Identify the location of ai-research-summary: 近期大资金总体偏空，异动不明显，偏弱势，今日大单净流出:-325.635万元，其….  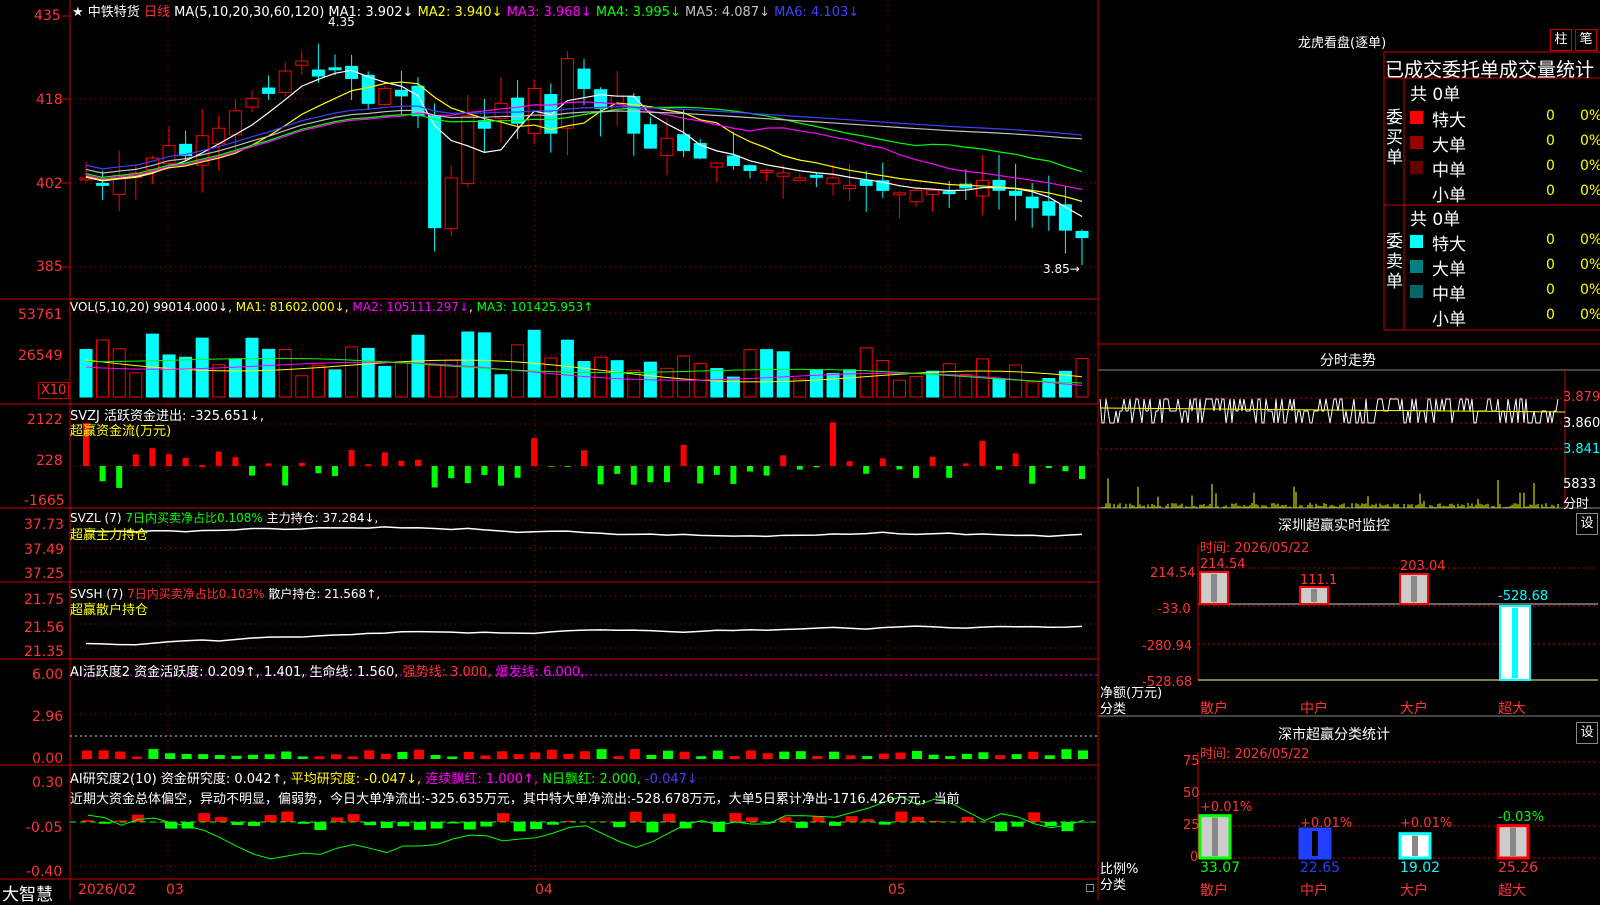
(584, 797).